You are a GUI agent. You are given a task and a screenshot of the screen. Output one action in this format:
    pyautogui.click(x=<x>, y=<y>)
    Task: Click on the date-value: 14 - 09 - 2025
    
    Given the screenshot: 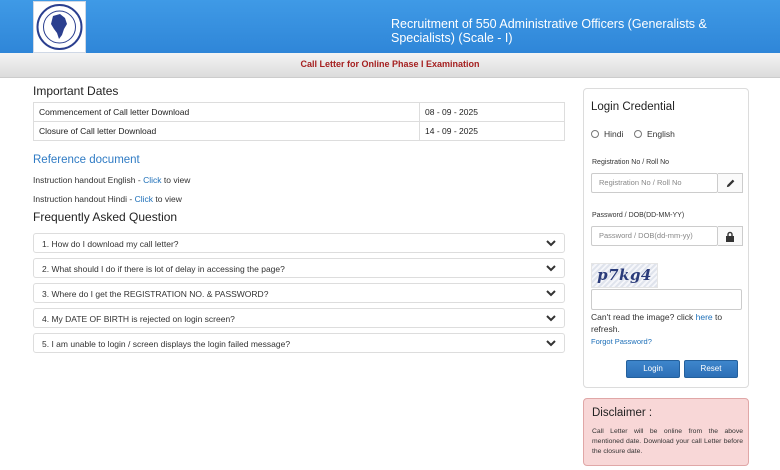 What is the action you would take?
    pyautogui.click(x=492, y=131)
    